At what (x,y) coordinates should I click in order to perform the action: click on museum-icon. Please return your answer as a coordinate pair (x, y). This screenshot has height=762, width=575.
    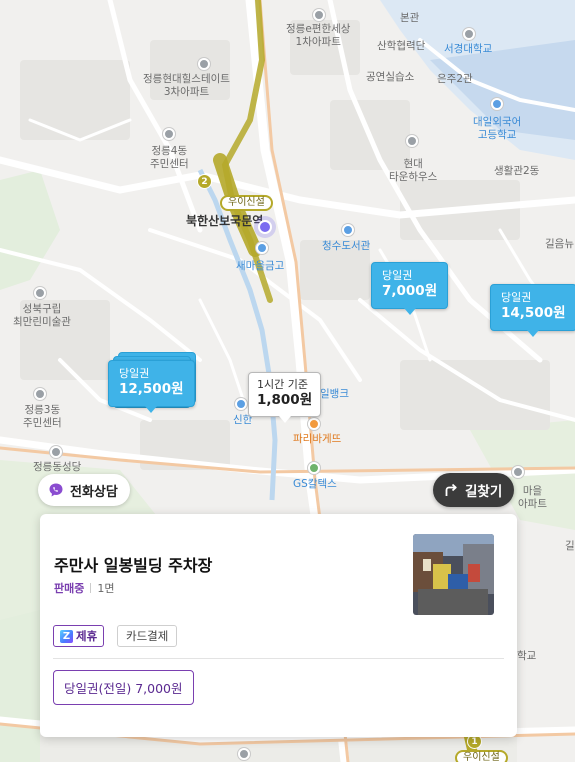
    Looking at the image, I should click on (40, 293).